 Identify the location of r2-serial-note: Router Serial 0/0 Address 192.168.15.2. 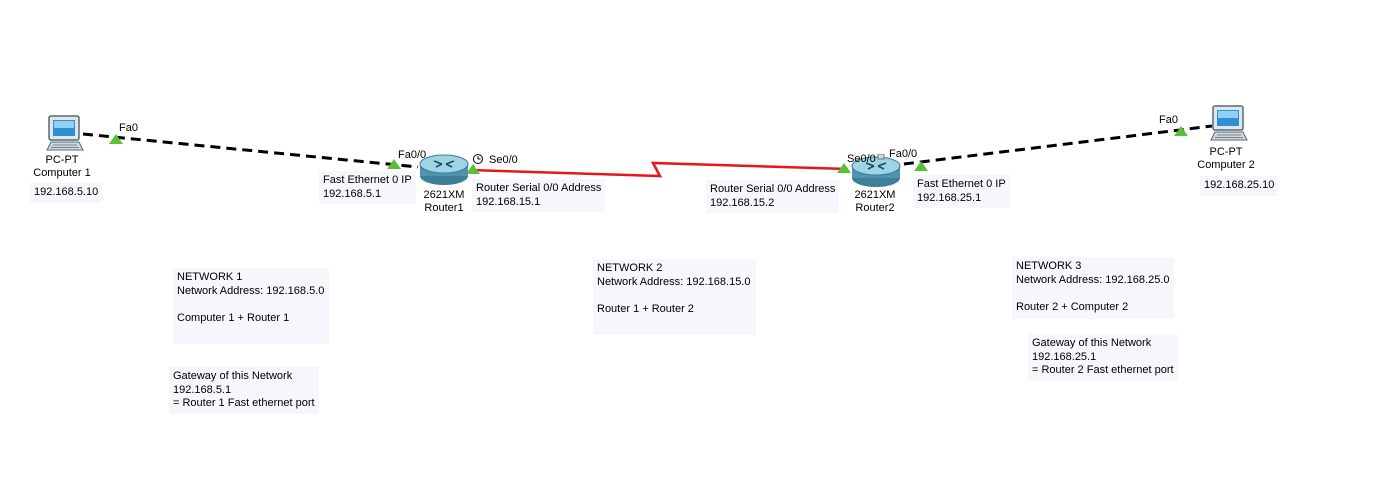
(773, 196).